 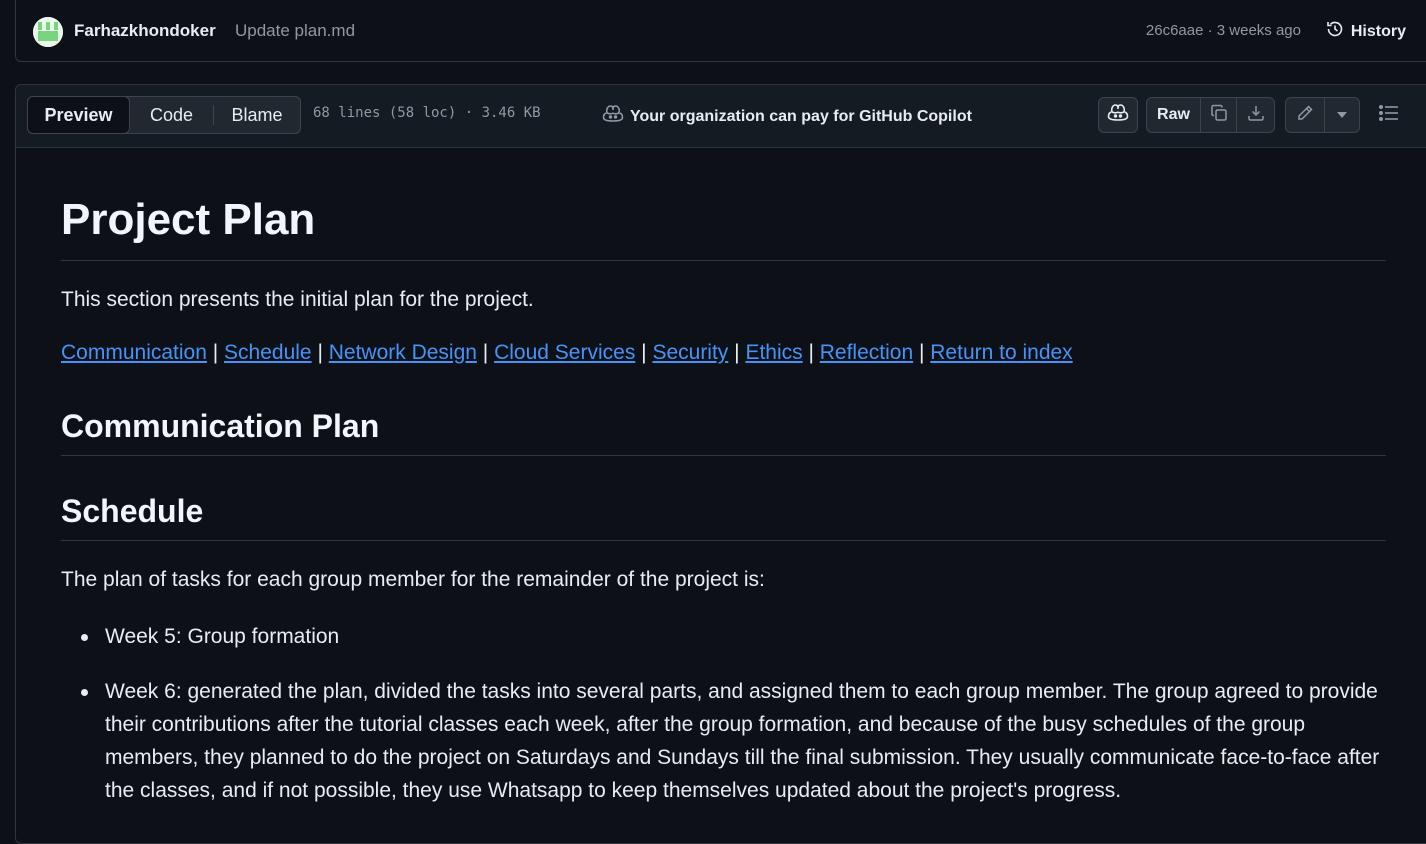 I want to click on raw-button: Raw, so click(x=1173, y=115).